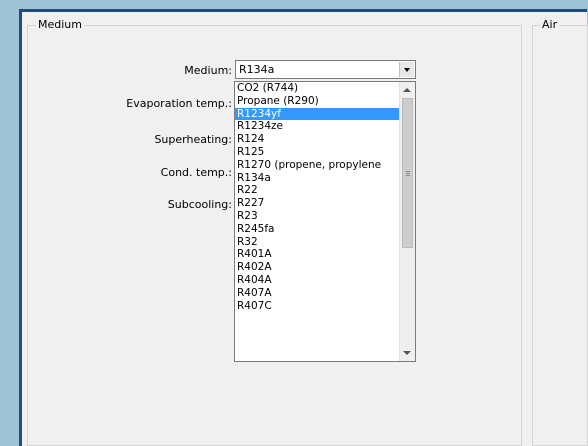 The width and height of the screenshot is (588, 446). I want to click on scroll-thumb, so click(407, 173).